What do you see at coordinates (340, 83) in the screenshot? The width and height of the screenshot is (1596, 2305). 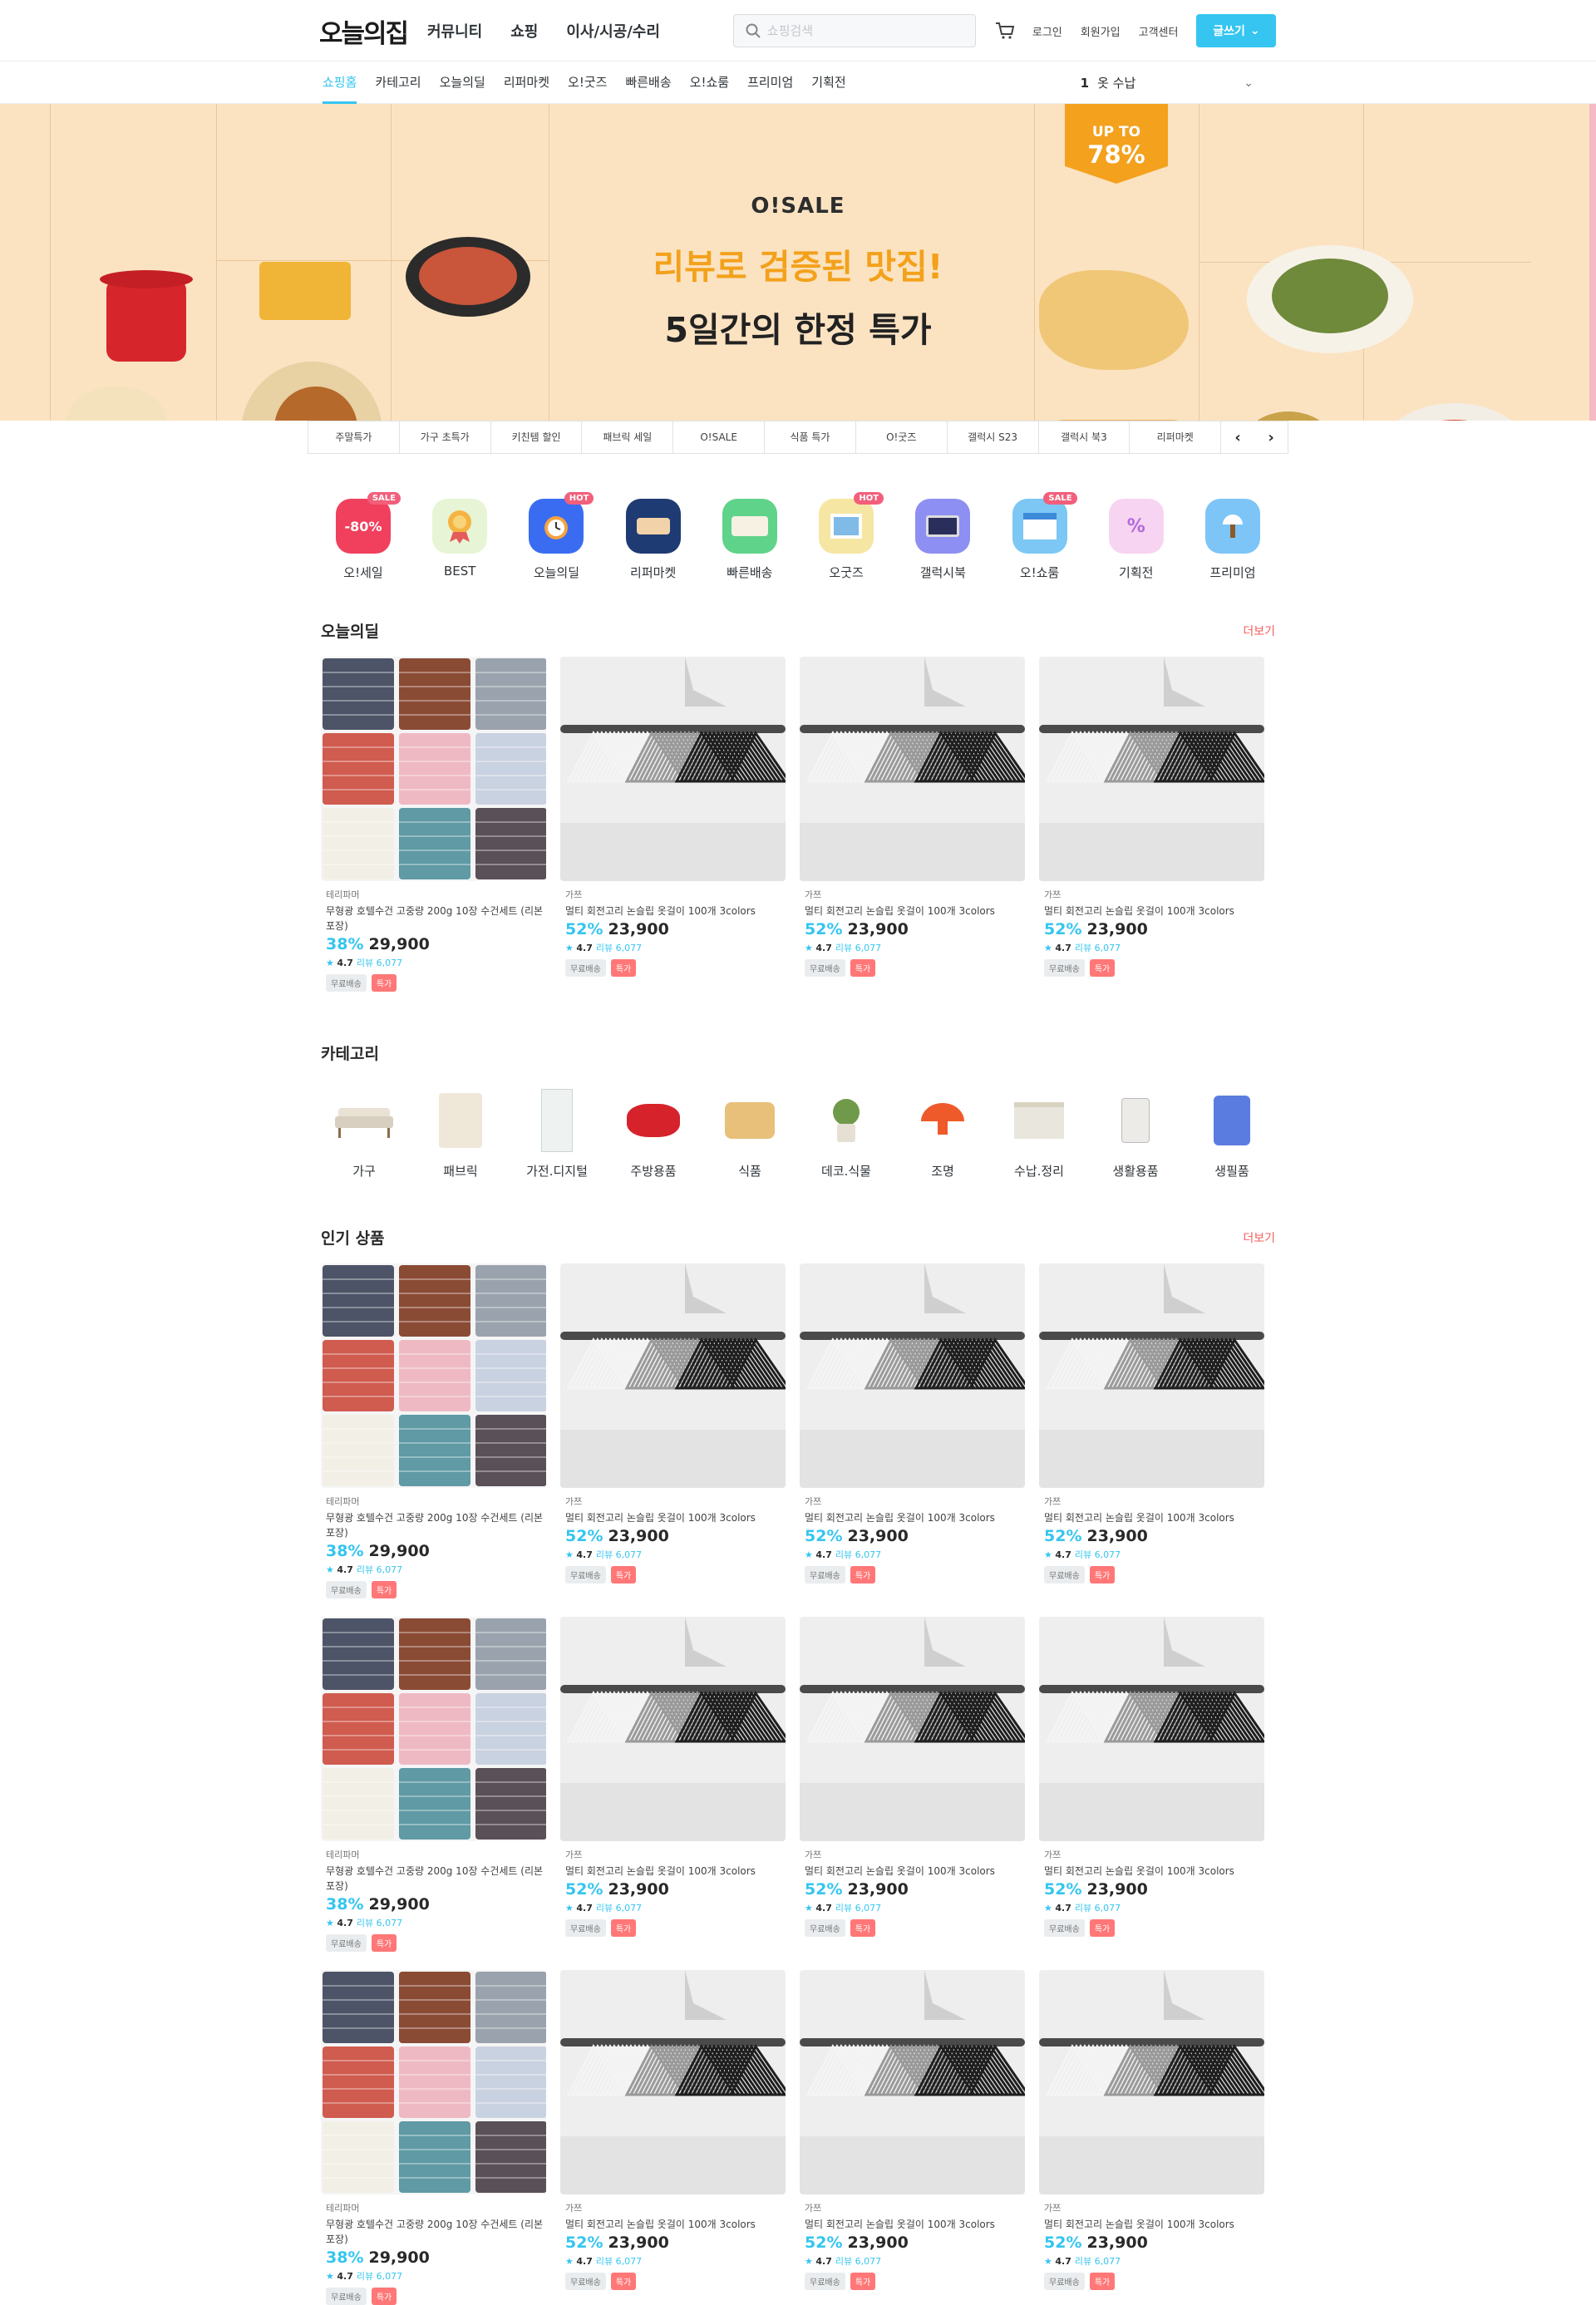 I see `subnav-item-home: 쇼핑홈` at bounding box center [340, 83].